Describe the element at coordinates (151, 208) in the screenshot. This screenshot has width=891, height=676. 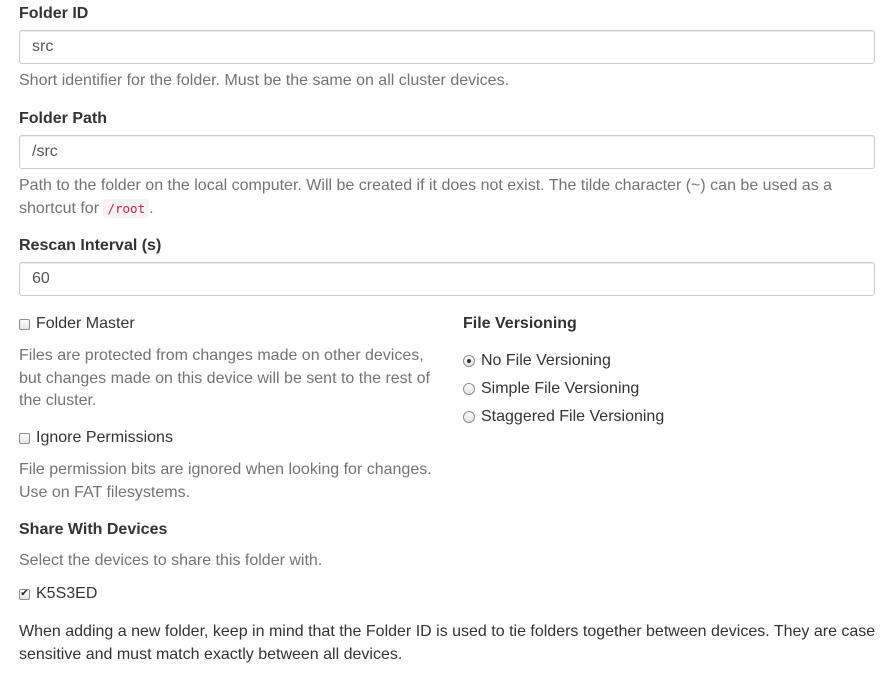
I see `folder-path-help-end: .` at that location.